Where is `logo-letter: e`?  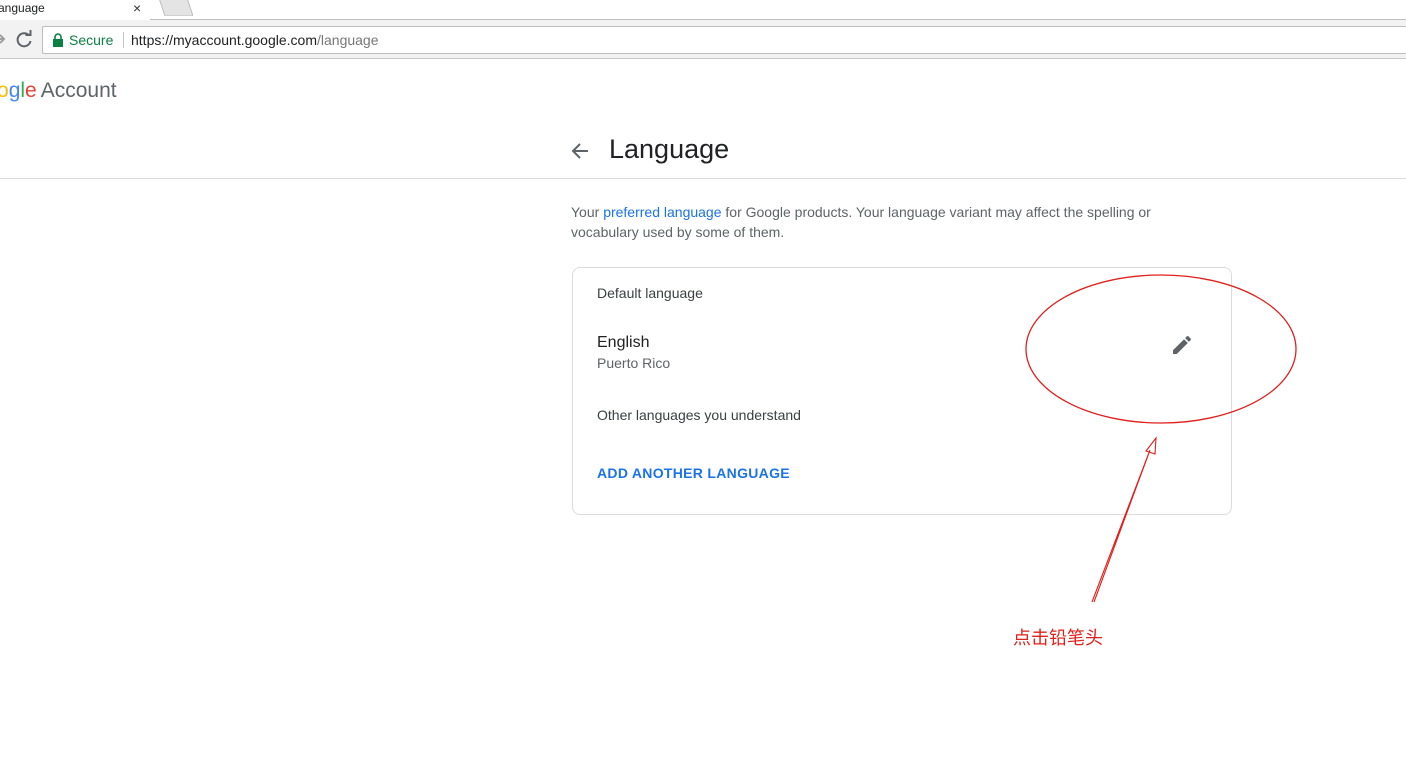
logo-letter: e is located at coordinates (31, 90).